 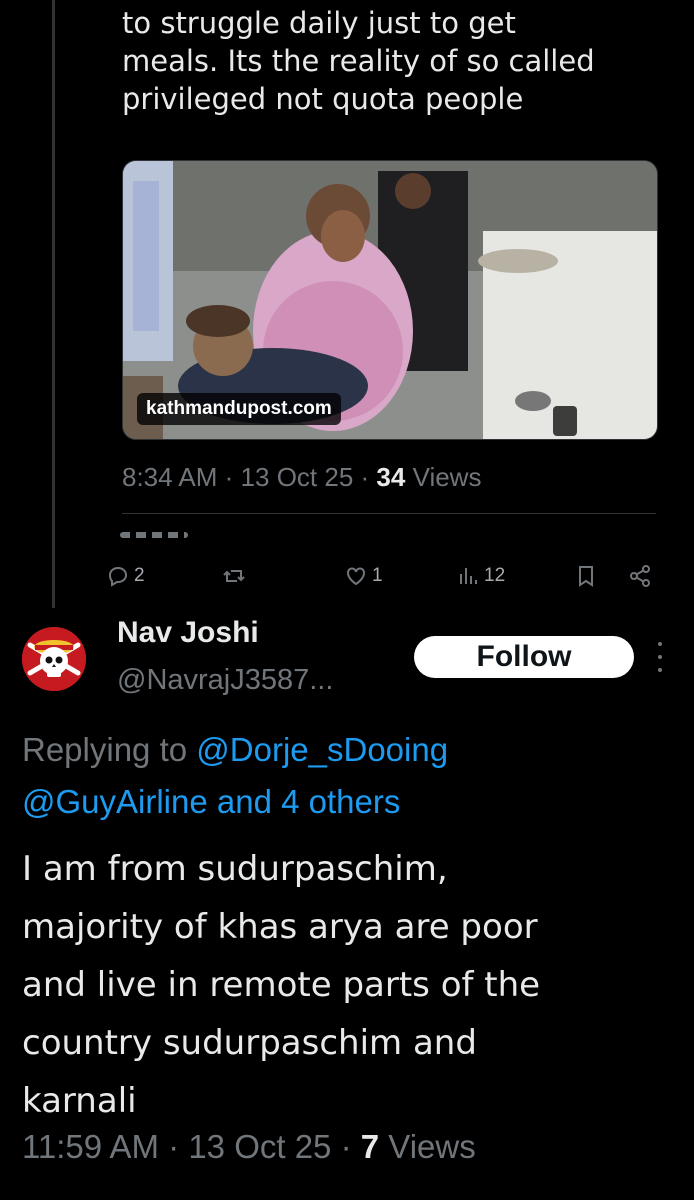 I want to click on thread-connector-line, so click(x=53, y=304).